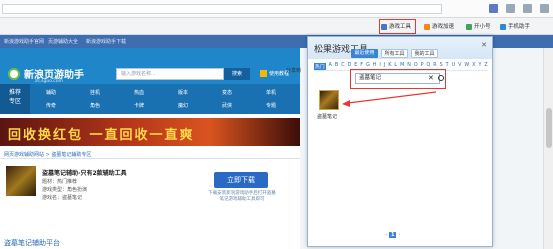 The width and height of the screenshot is (553, 249). I want to click on pagination: ‹ 1 ›, so click(393, 235).